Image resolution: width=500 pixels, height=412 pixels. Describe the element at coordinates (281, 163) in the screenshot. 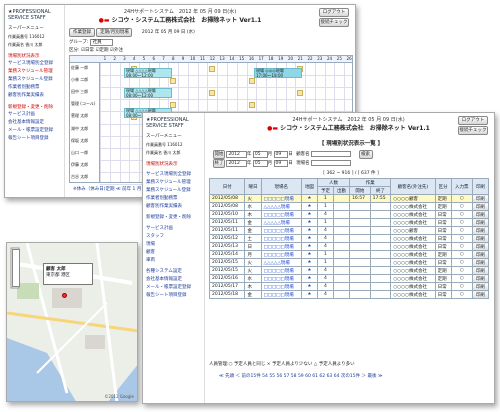

I see `end-day-select: 09` at that location.